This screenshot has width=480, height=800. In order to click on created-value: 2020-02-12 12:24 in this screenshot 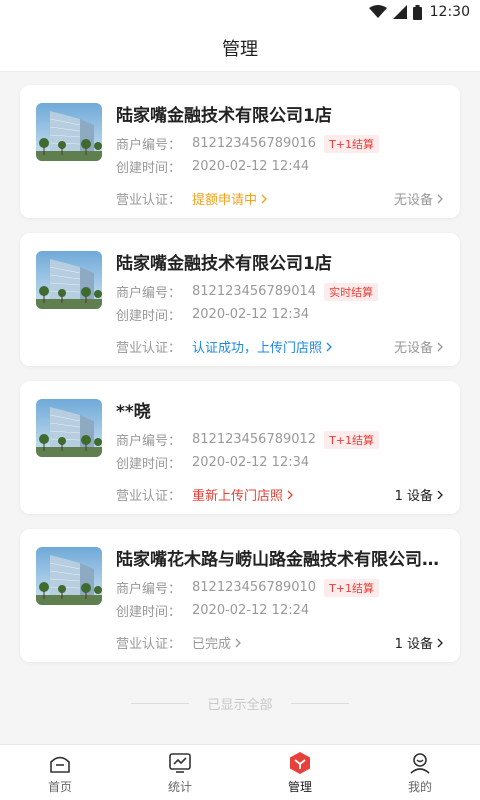, I will do `click(251, 610)`.